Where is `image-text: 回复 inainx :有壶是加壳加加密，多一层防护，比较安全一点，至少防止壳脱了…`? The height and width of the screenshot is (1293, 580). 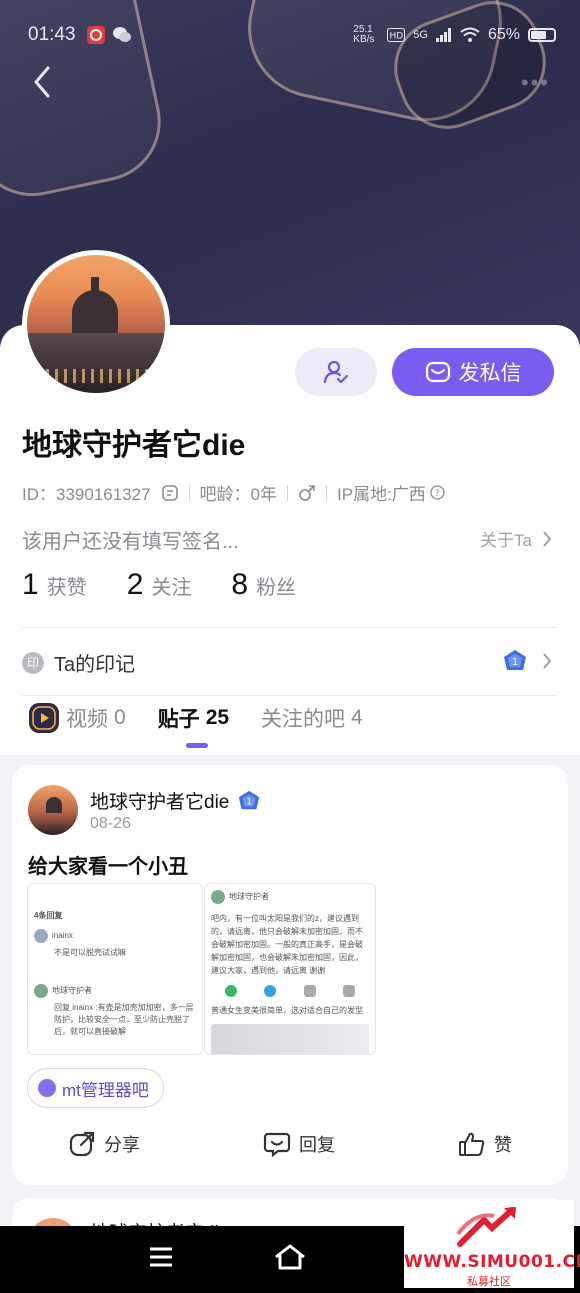
image-text: 回复 inainx :有壶是加壳加加密，多一层防护，比较安全一点，至少防止壳脱了… is located at coordinates (124, 1019).